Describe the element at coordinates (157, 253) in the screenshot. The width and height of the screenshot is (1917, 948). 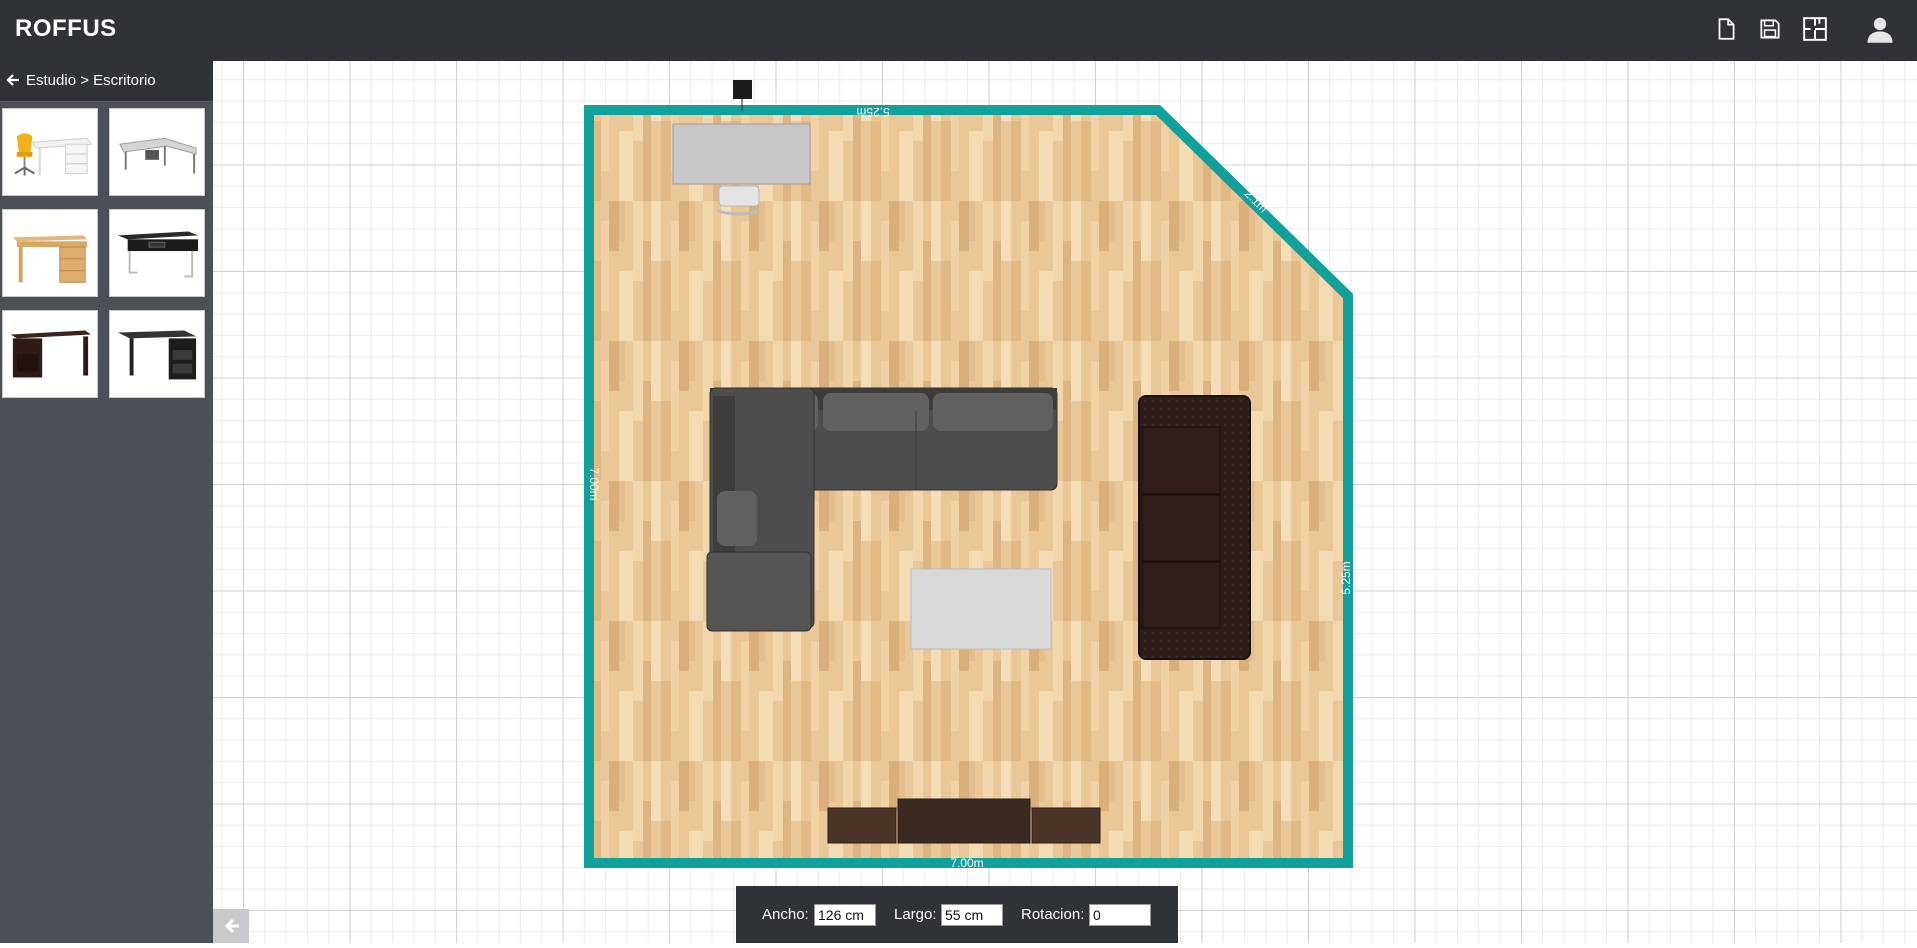
I see `catalog-item-black-desk-chrome-legs` at that location.